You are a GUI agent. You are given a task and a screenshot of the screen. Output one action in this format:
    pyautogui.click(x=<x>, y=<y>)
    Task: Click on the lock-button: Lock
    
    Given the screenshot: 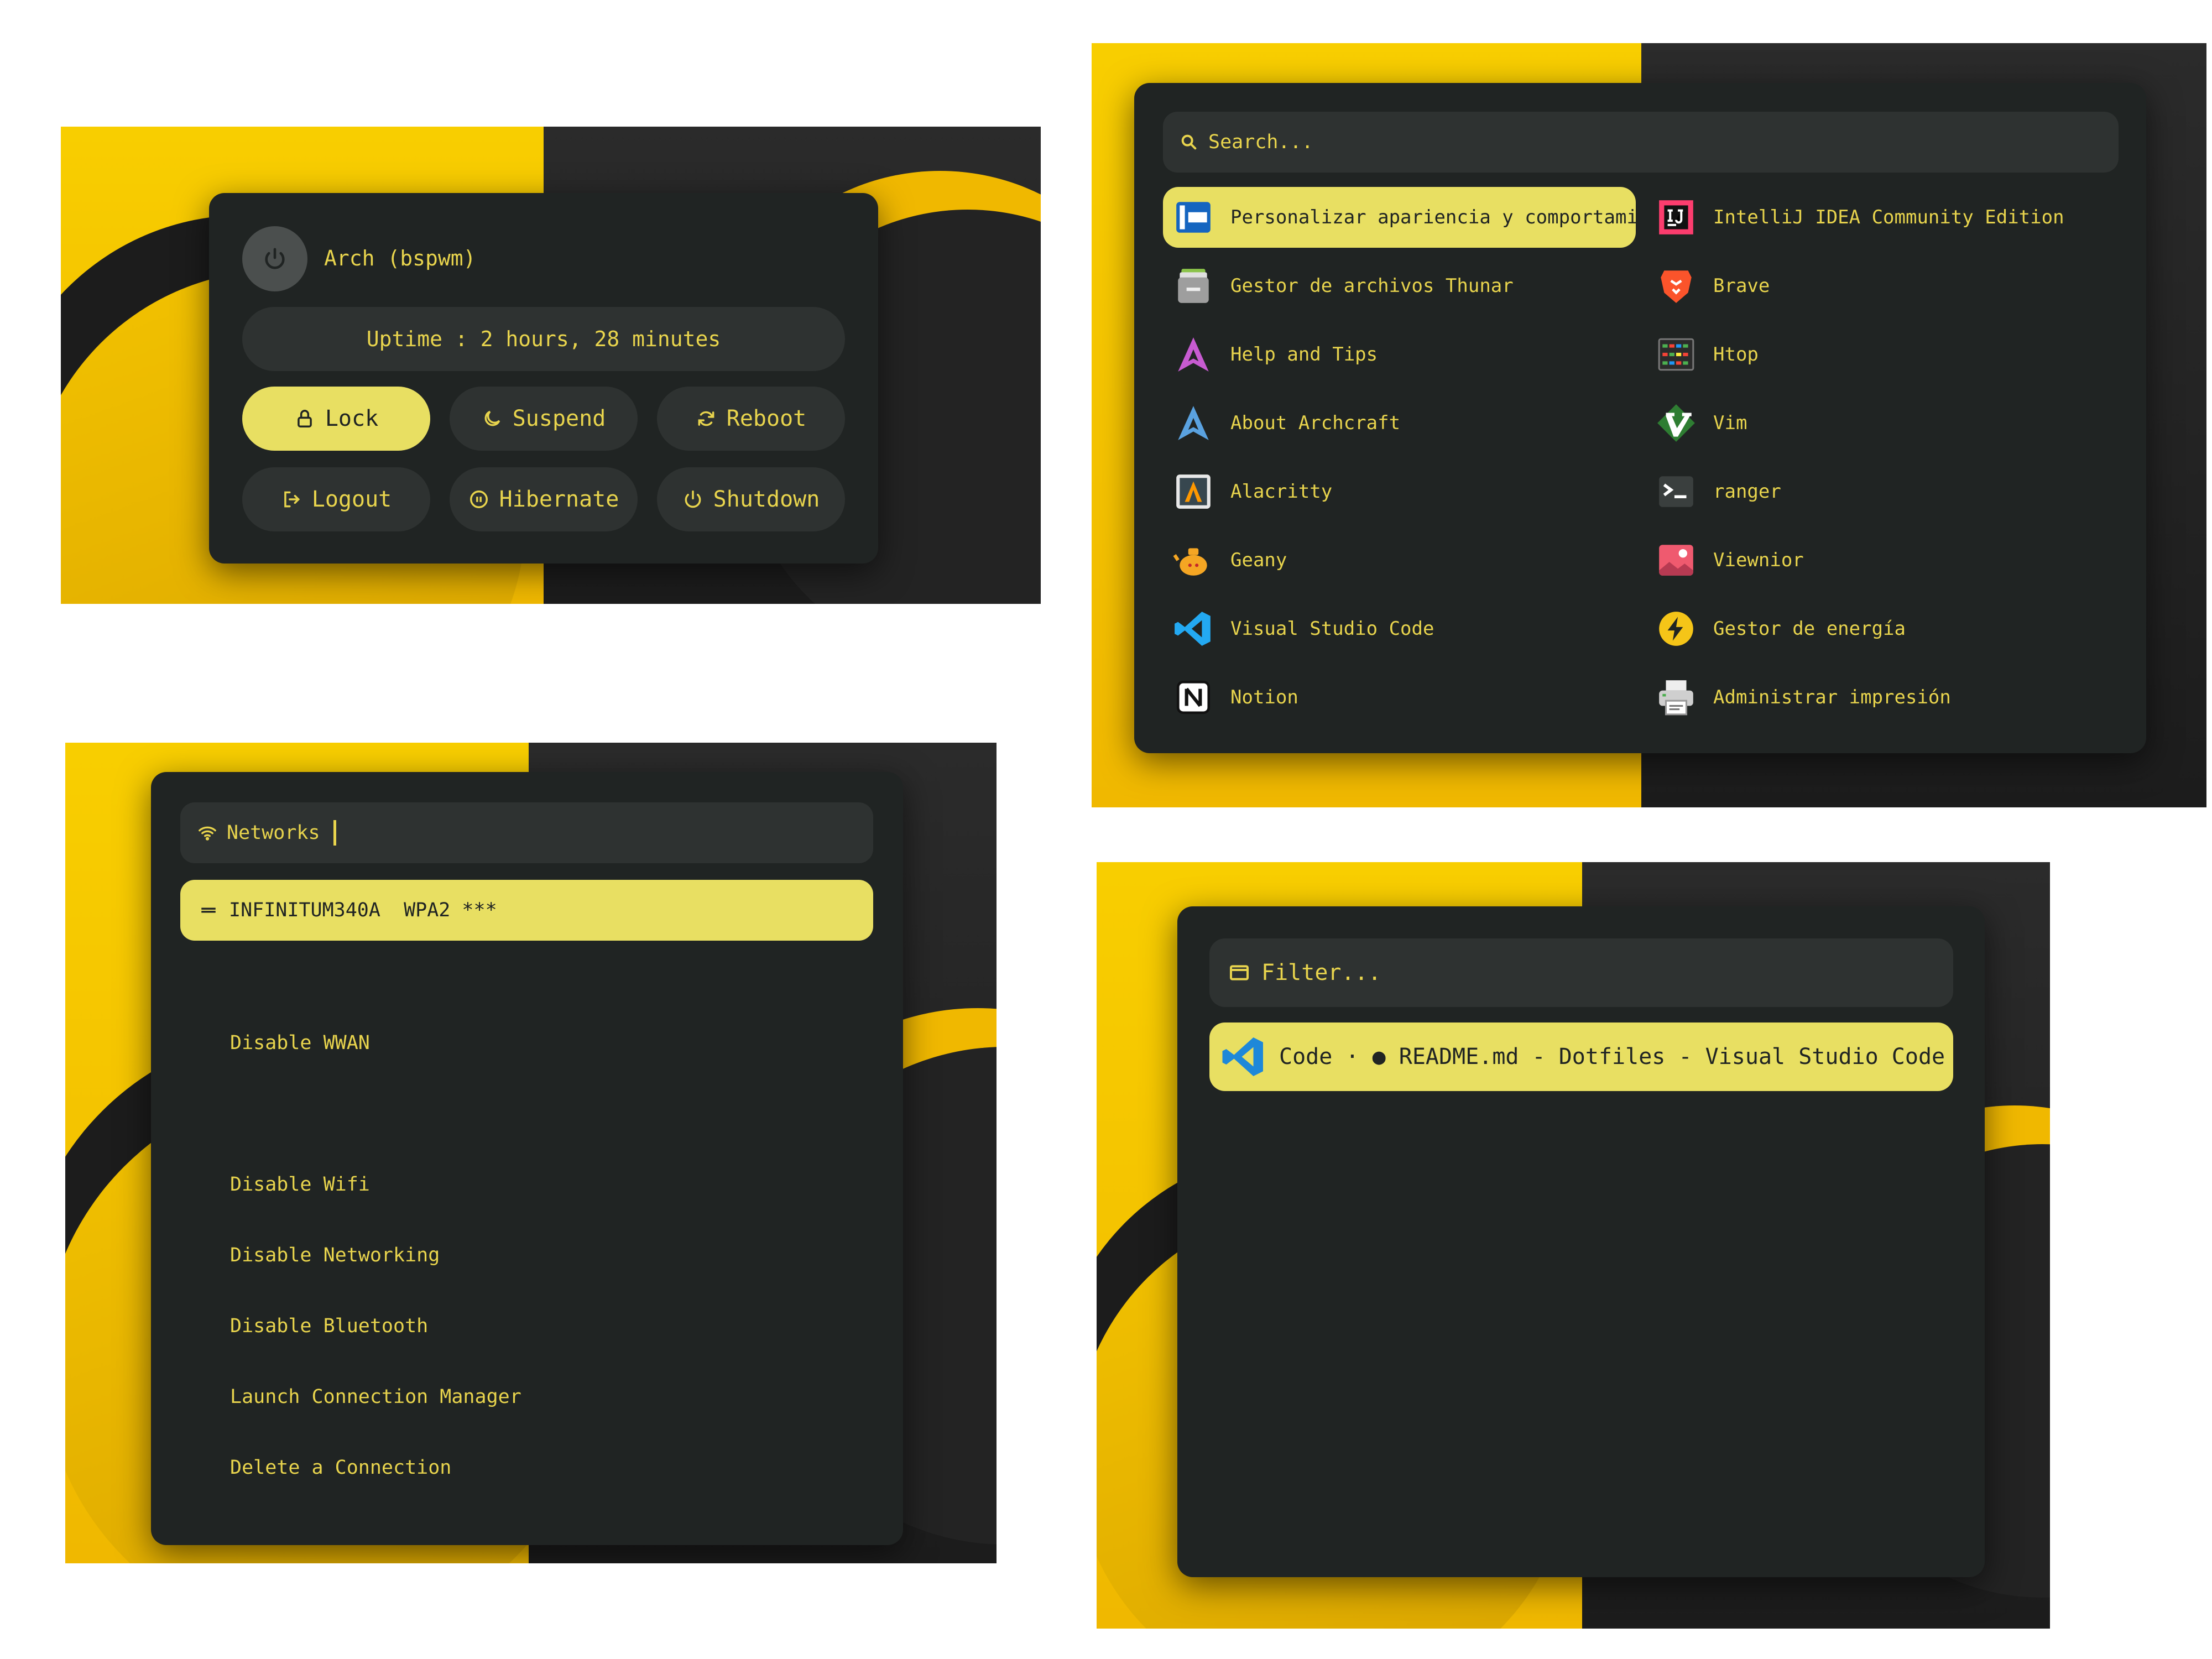 What is the action you would take?
    pyautogui.click(x=336, y=419)
    